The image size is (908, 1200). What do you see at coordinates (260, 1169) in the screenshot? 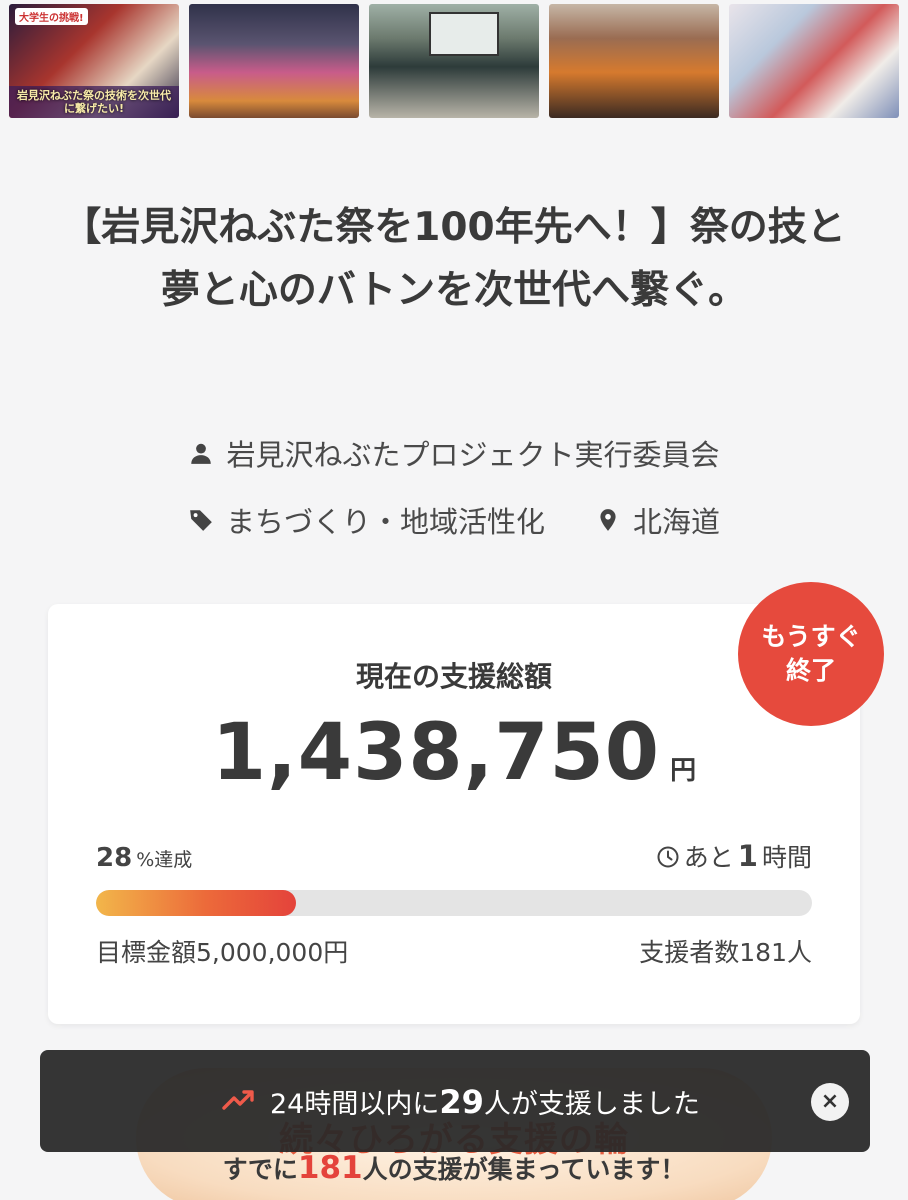
I see `promo-sub-prefix: すでに` at bounding box center [260, 1169].